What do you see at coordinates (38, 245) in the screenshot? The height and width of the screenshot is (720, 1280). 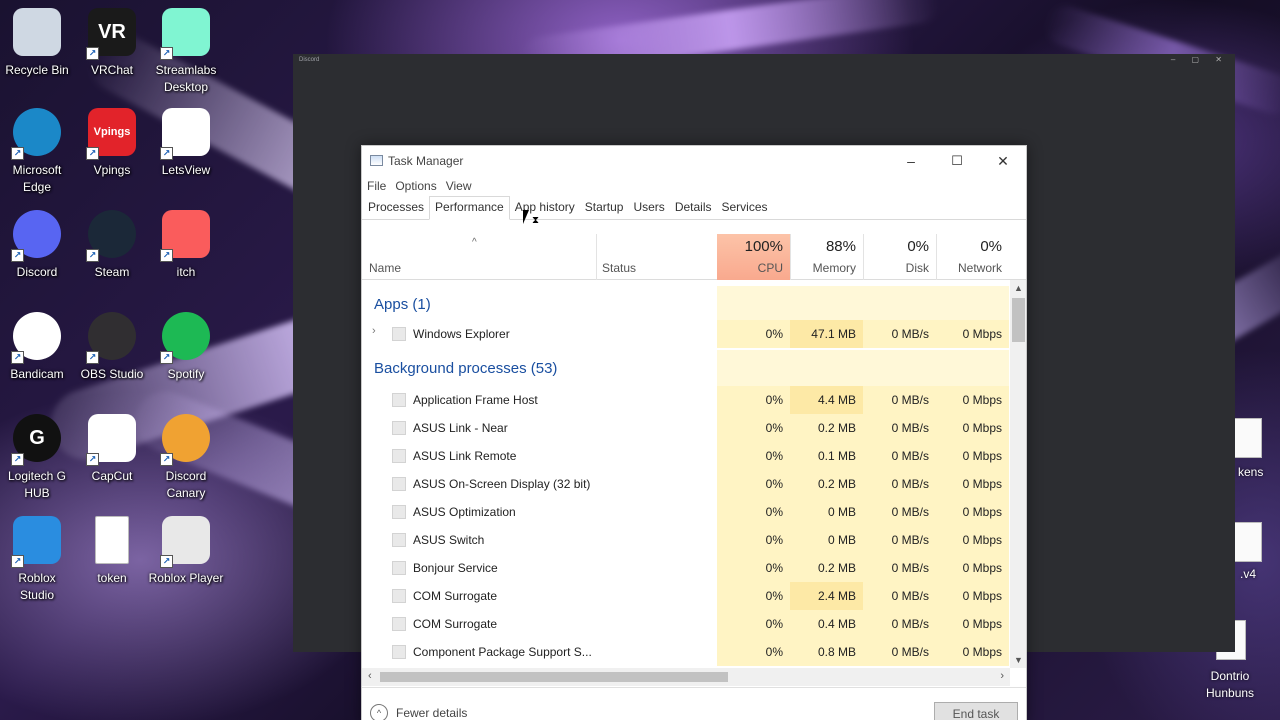 I see `desktop-icon: ↗ Discord` at bounding box center [38, 245].